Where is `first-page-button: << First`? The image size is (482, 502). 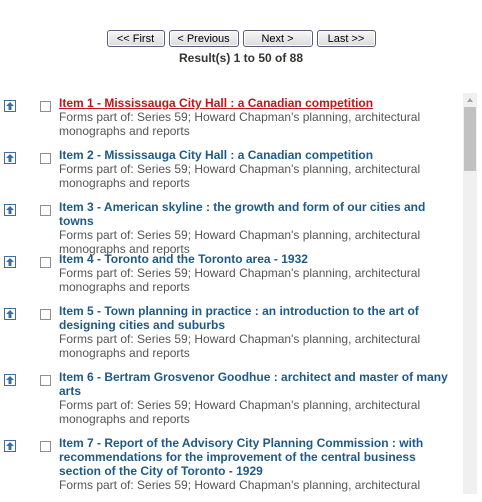 first-page-button: << First is located at coordinates (135, 38).